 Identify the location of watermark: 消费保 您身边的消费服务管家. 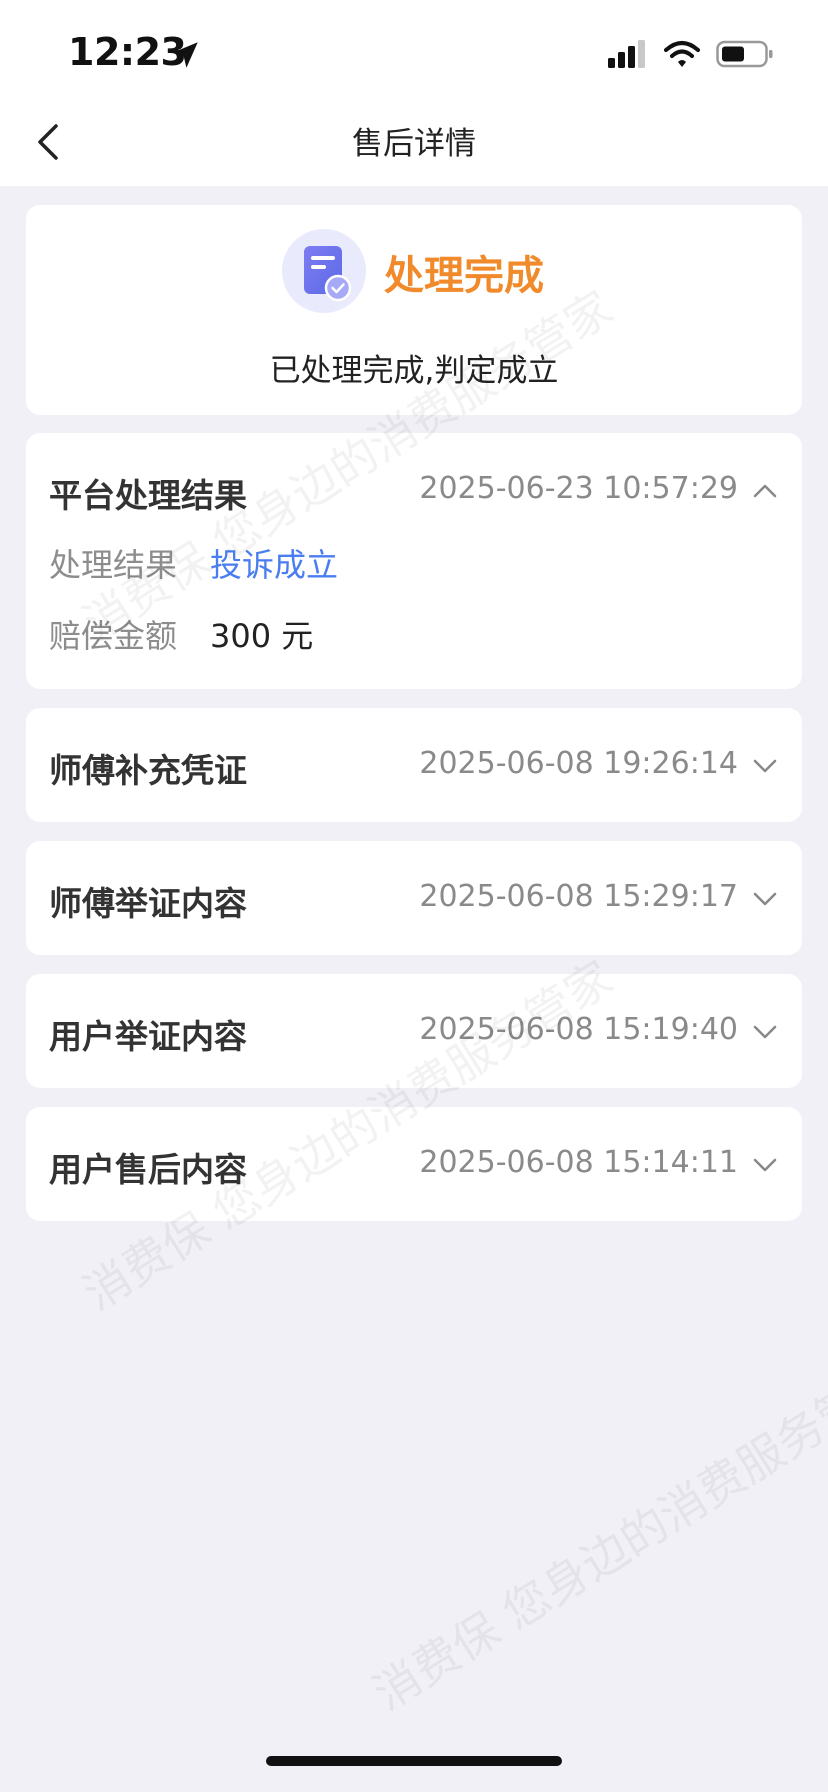
(595, 1535).